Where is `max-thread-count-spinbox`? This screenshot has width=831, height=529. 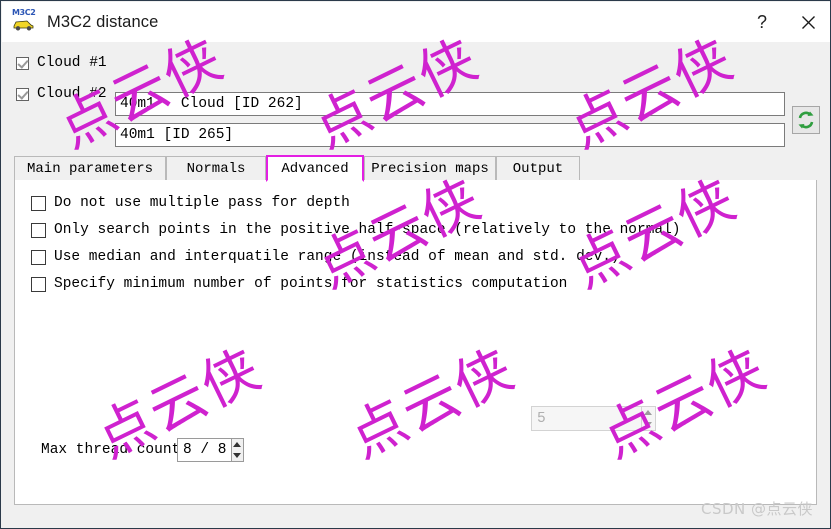
max-thread-count-spinbox is located at coordinates (210, 450).